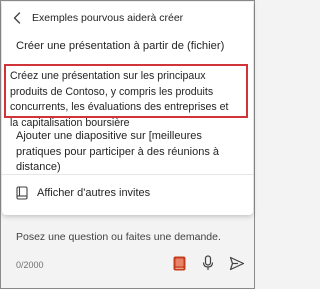 This screenshot has height=289, width=320. What do you see at coordinates (30, 265) in the screenshot?
I see `character-counter: 0/2000` at bounding box center [30, 265].